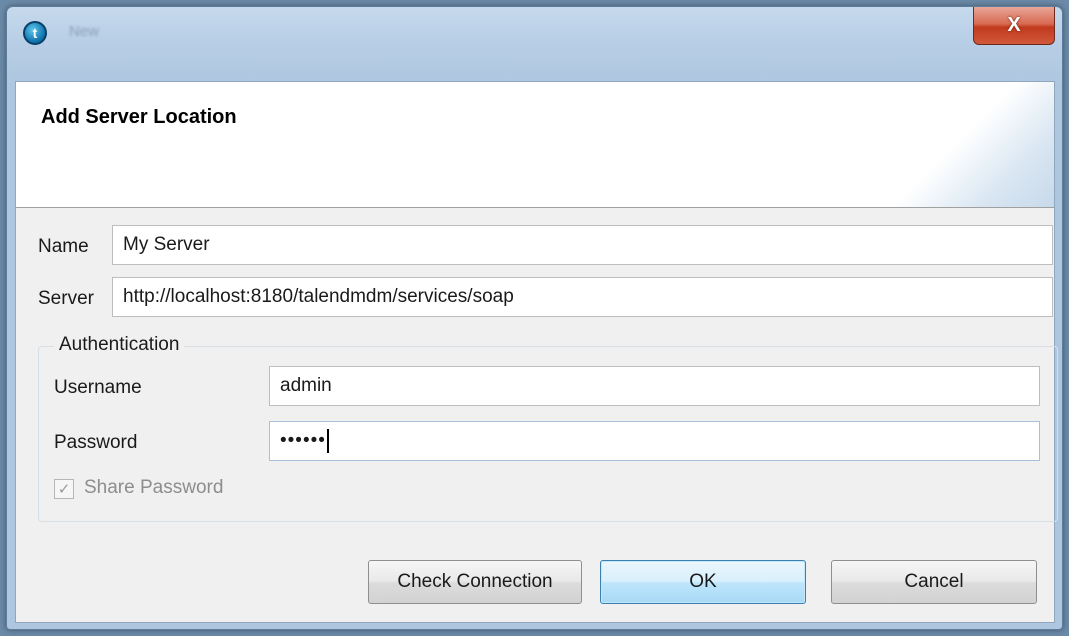 This screenshot has height=636, width=1069. What do you see at coordinates (63, 246) in the screenshot?
I see `name-label: Name` at bounding box center [63, 246].